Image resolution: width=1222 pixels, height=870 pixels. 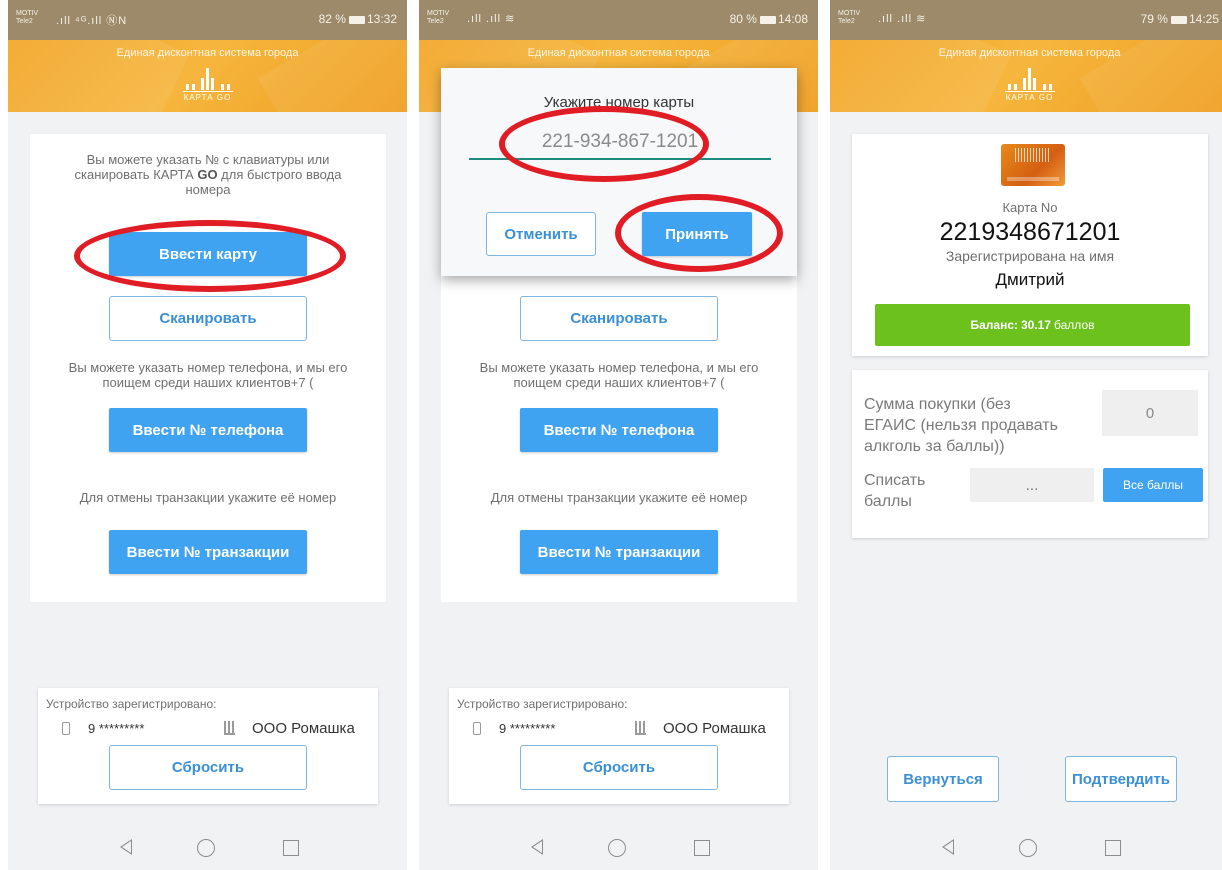 I want to click on writeoff-points-input, so click(x=1032, y=485).